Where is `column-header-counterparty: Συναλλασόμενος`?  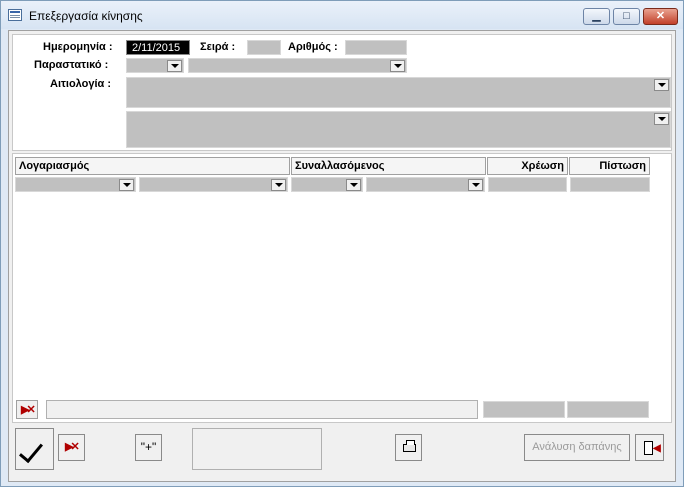
column-header-counterparty: Συναλλασόμενος is located at coordinates (388, 166).